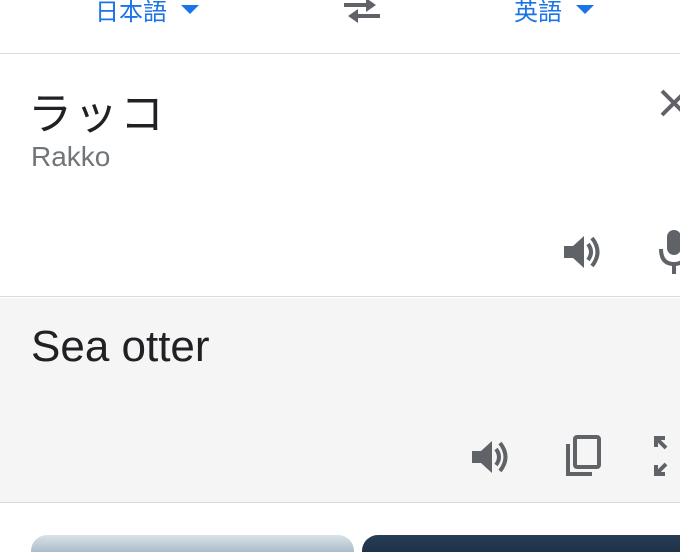 The height and width of the screenshot is (552, 680). Describe the element at coordinates (340, 528) in the screenshot. I see `image-results` at that location.